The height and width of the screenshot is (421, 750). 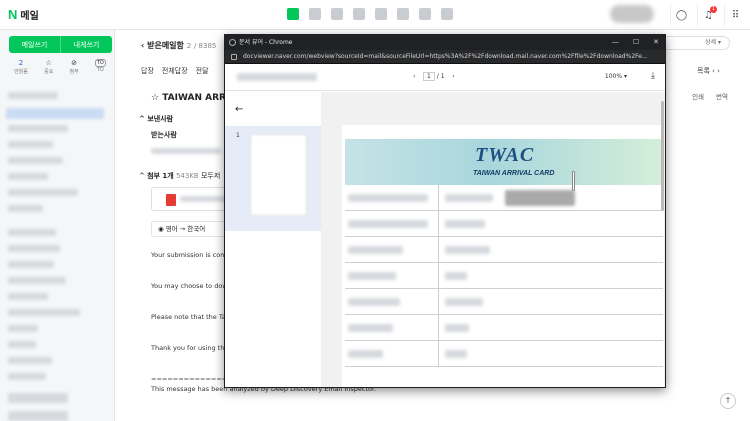 What do you see at coordinates (403, 14) in the screenshot?
I see `memo-app-icon` at bounding box center [403, 14].